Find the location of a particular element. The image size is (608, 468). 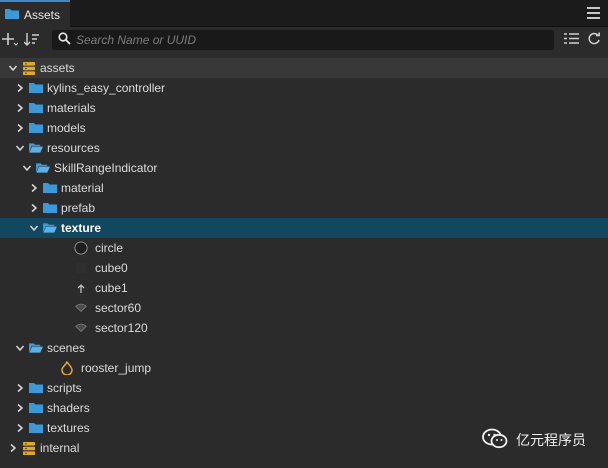

tree-item-skillrangeindicator: SkillRangeIndicator is located at coordinates (304, 168).